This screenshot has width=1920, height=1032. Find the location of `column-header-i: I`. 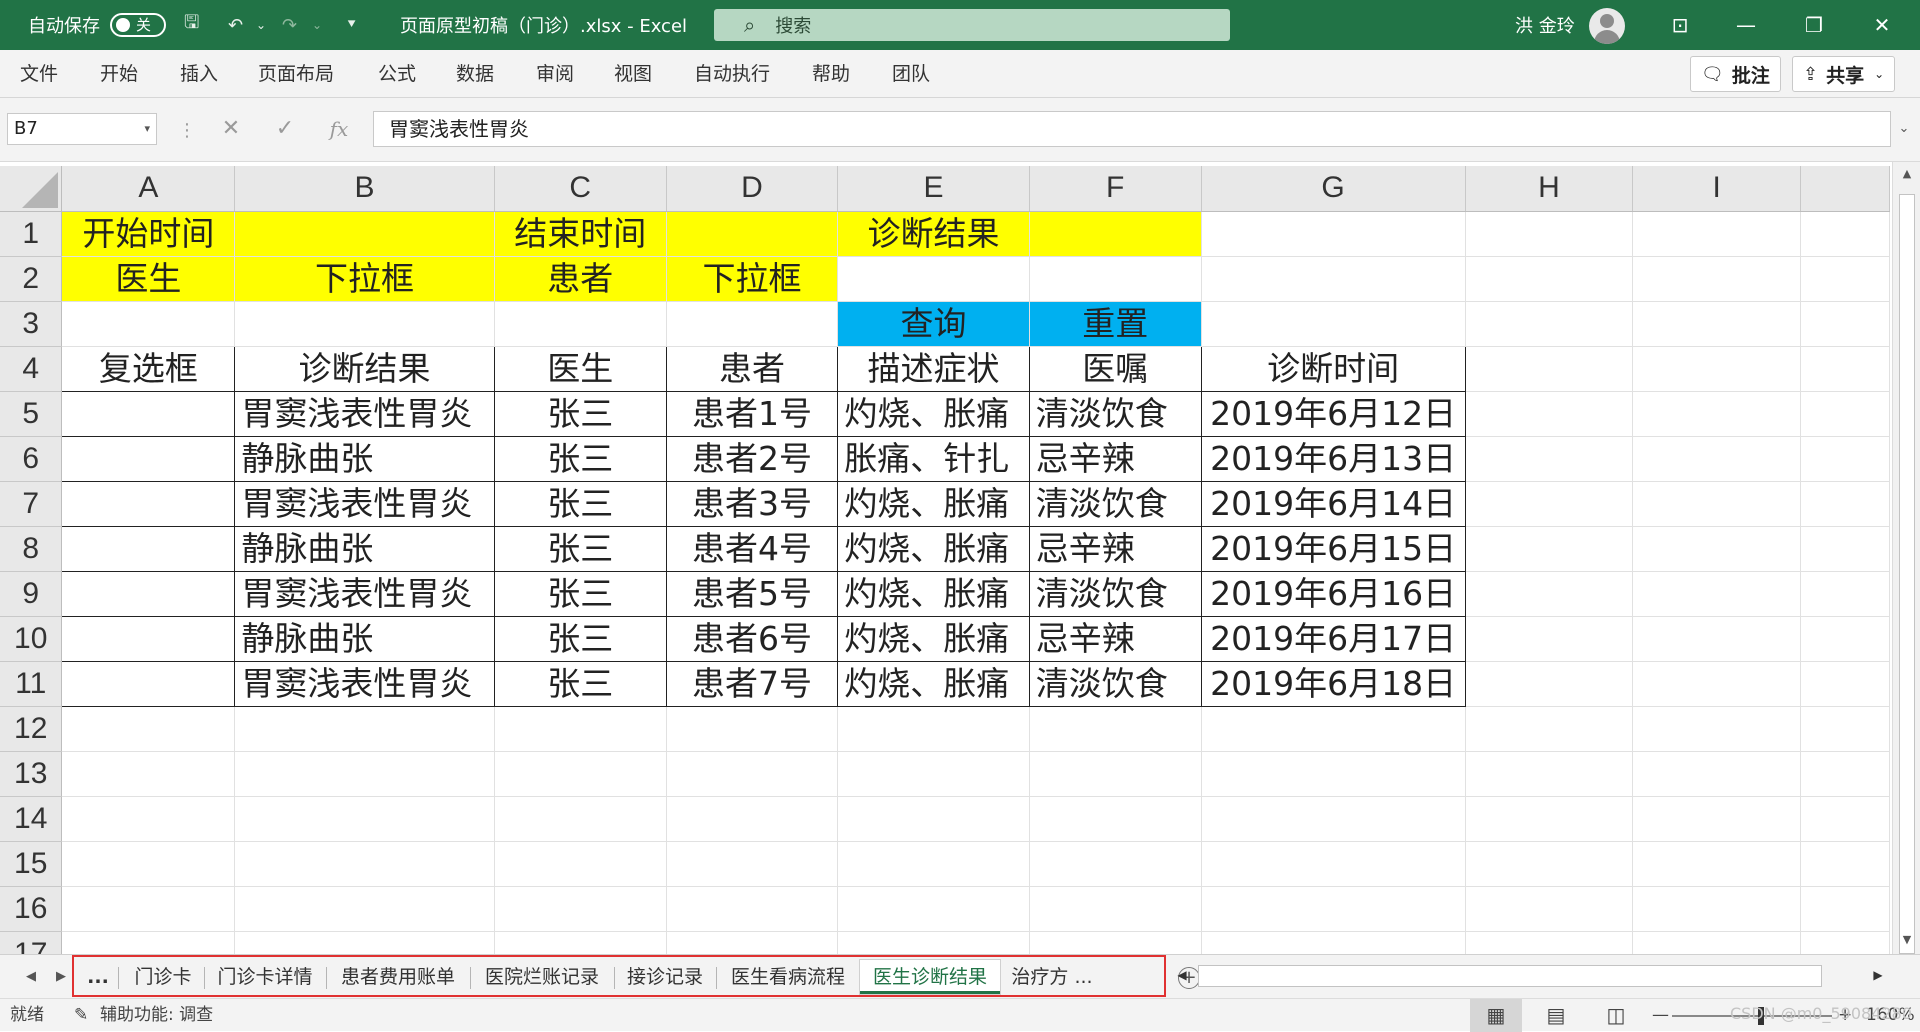

column-header-i: I is located at coordinates (1716, 189).